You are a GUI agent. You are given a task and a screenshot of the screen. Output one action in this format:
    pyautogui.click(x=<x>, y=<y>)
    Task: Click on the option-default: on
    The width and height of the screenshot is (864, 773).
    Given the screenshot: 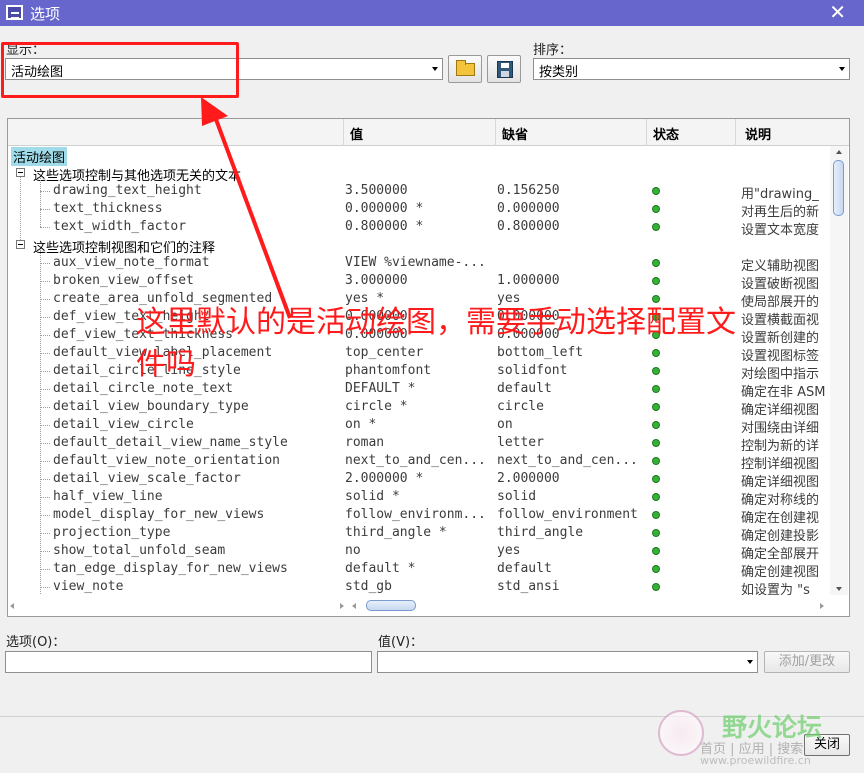 What is the action you would take?
    pyautogui.click(x=505, y=424)
    